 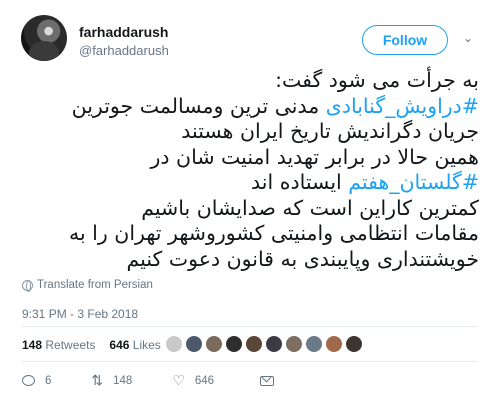 What do you see at coordinates (248, 81) in the screenshot?
I see `tweet-line: به جرأت می شود گفت:` at bounding box center [248, 81].